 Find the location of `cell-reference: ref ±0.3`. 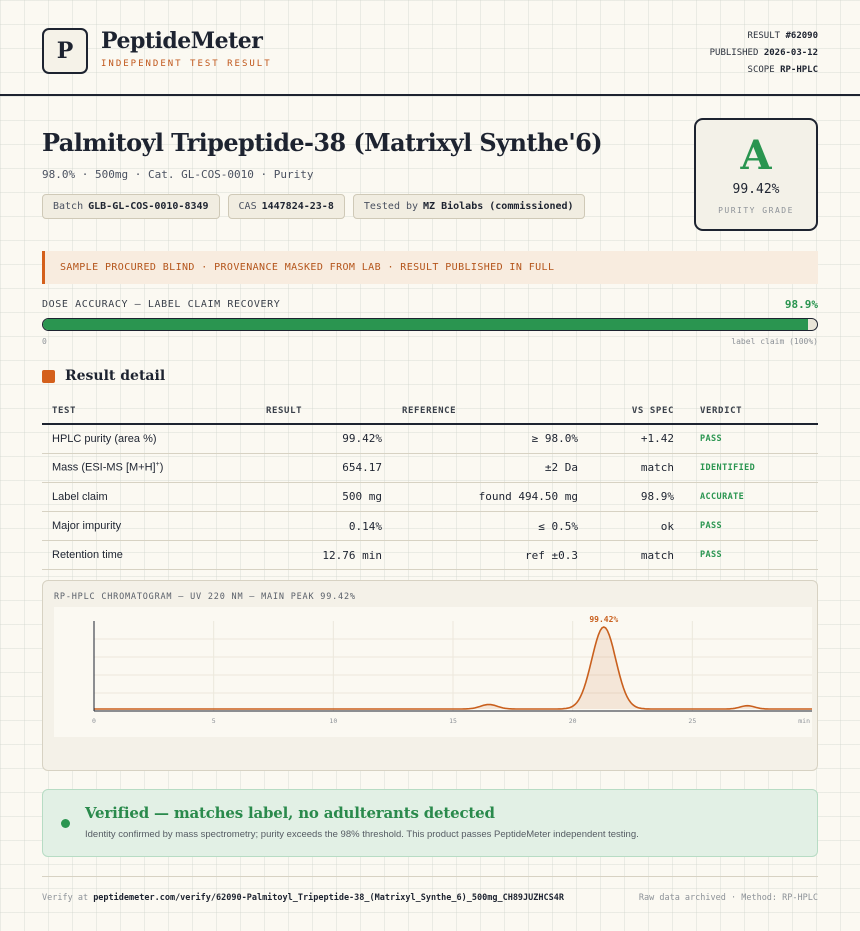

cell-reference: ref ±0.3 is located at coordinates (490, 555).